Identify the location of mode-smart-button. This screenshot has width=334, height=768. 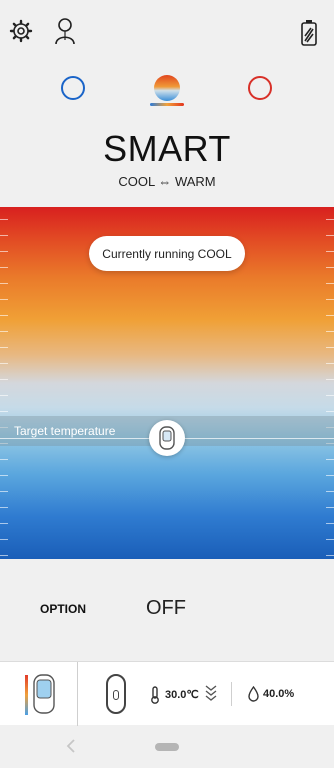
(167, 88).